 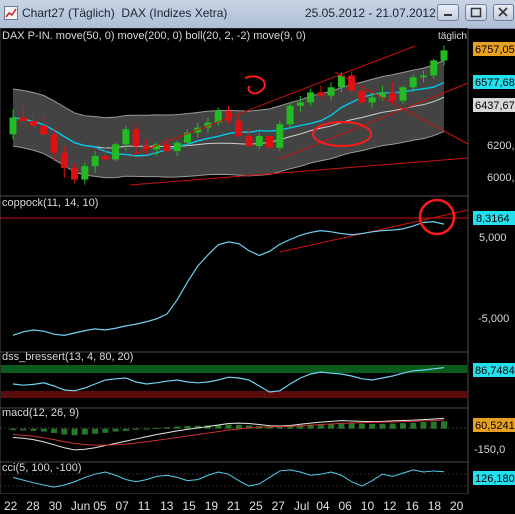 I want to click on dss-panel-title: dss_bressert(13, 4, 80, 20), so click(x=67, y=357).